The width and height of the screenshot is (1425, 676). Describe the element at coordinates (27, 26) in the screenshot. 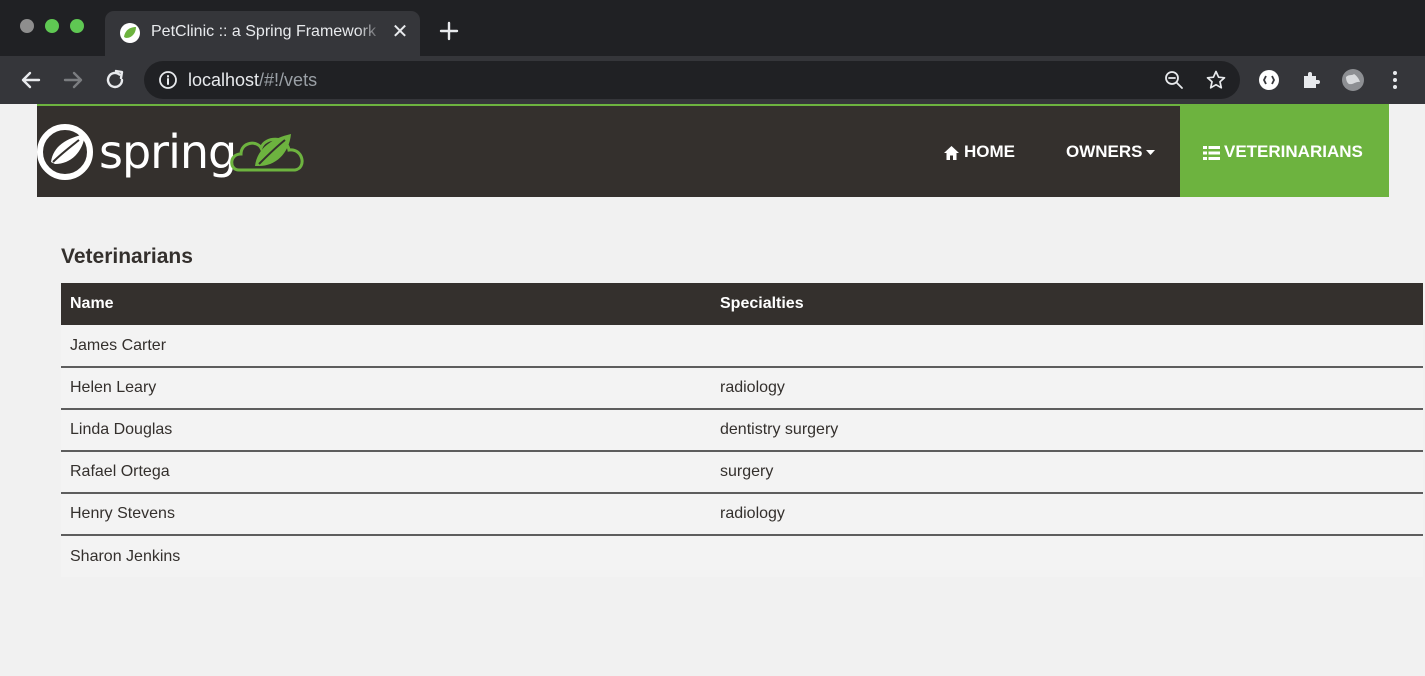

I see `window-close-button` at that location.